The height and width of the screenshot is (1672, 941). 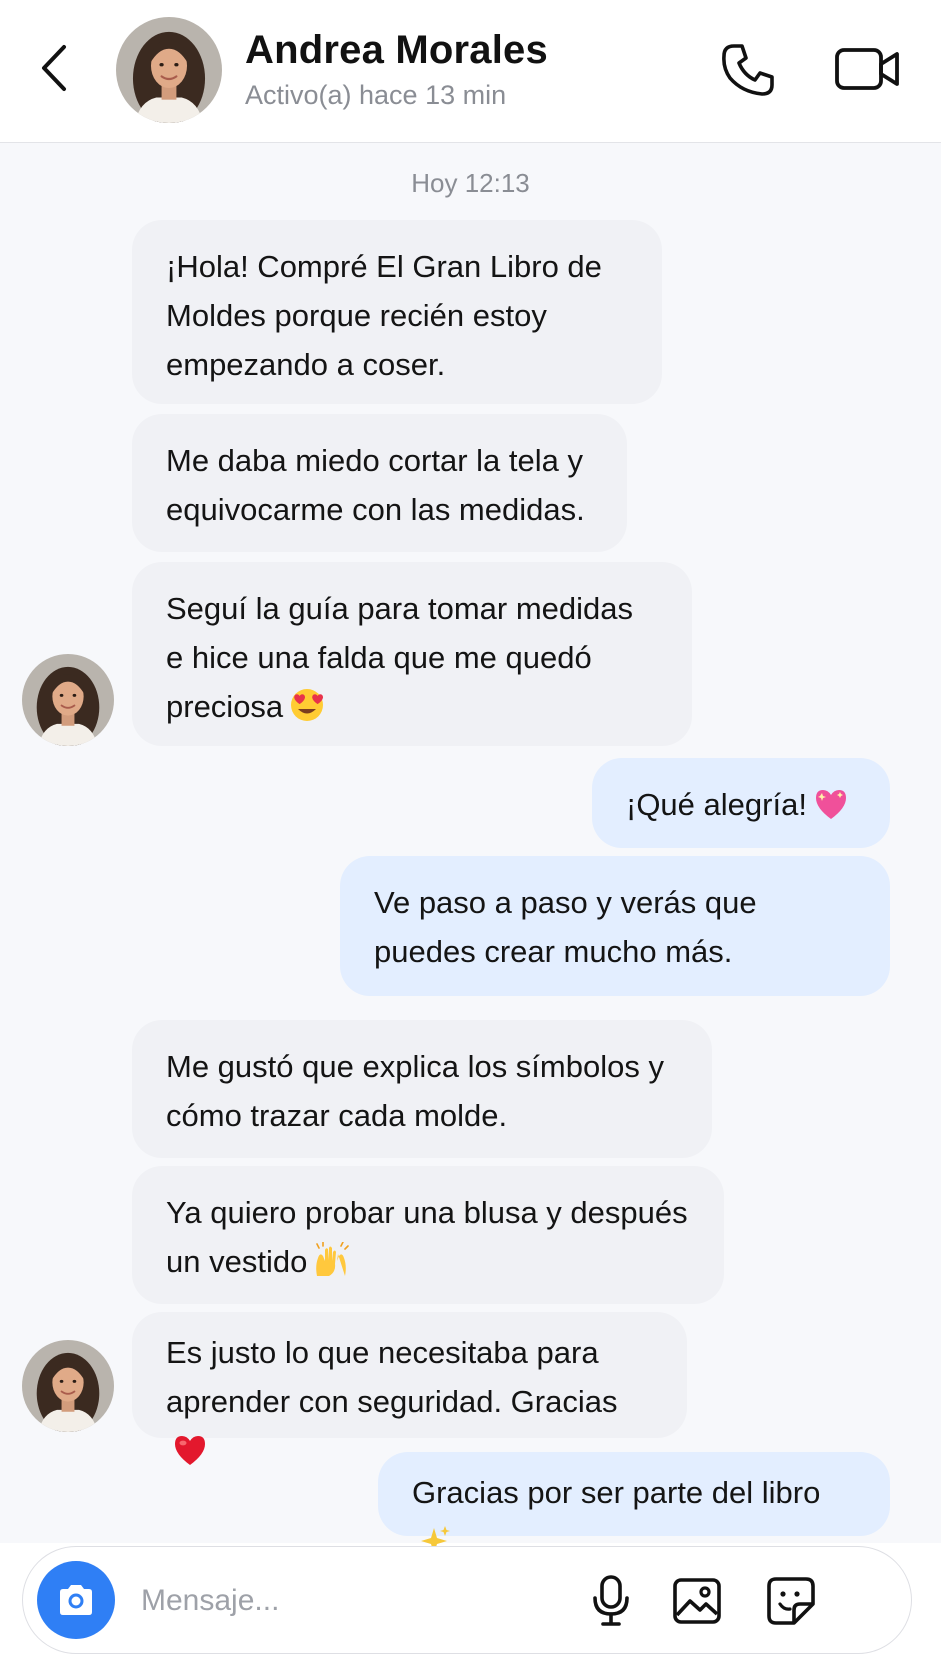 I want to click on outgoing-message: Gracias por ser parte del libro, so click(x=634, y=1504).